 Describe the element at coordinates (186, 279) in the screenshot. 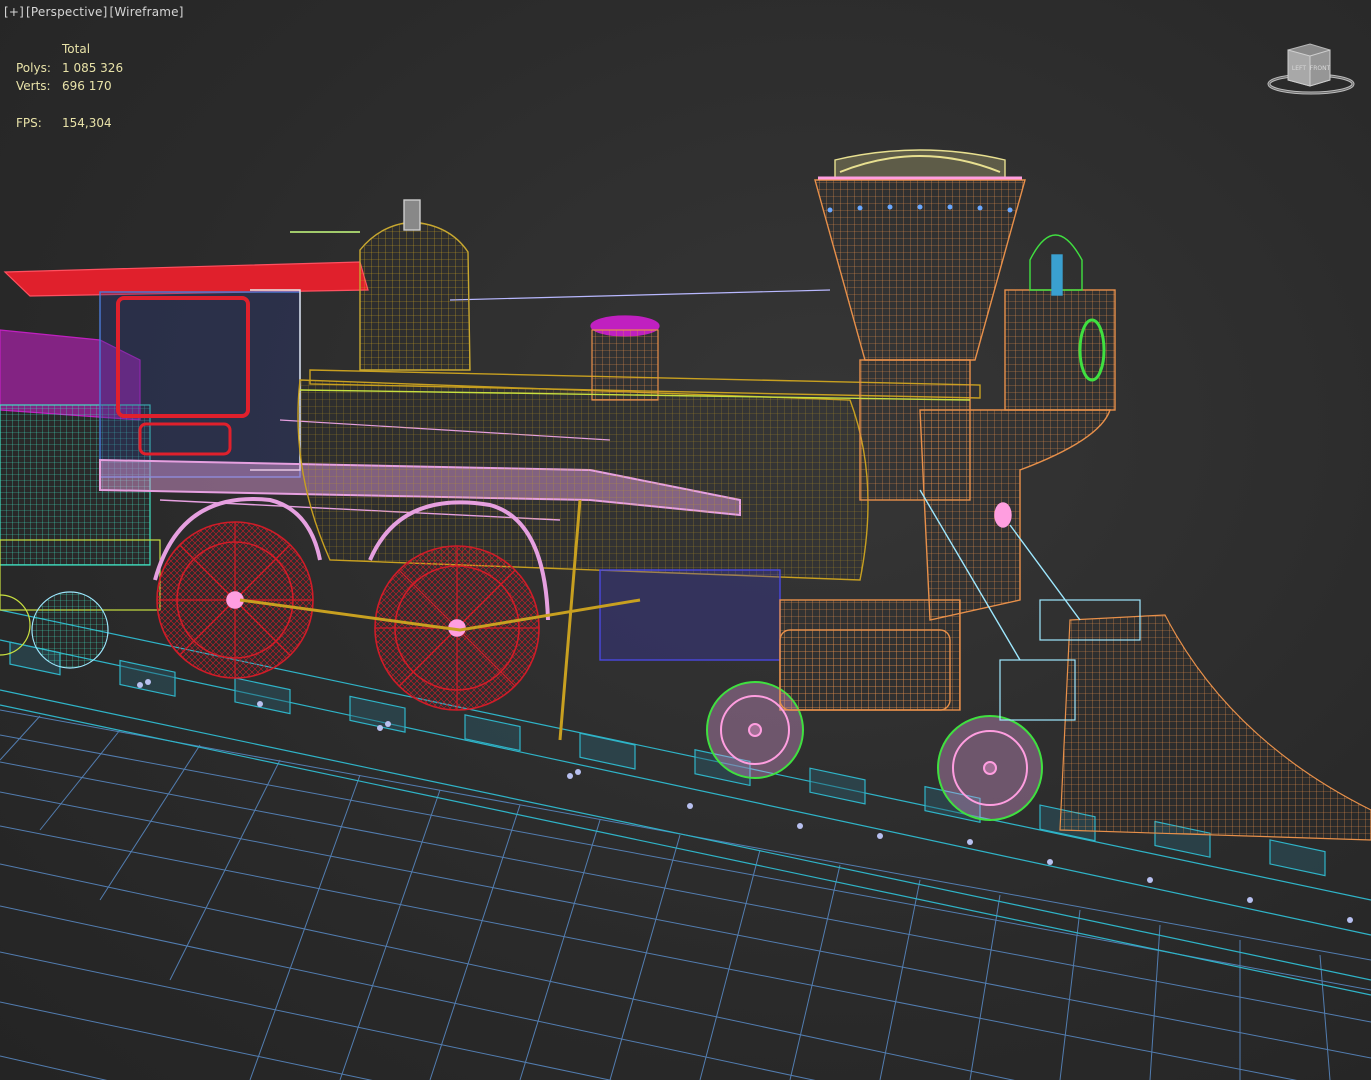

I see `cab-roof` at that location.